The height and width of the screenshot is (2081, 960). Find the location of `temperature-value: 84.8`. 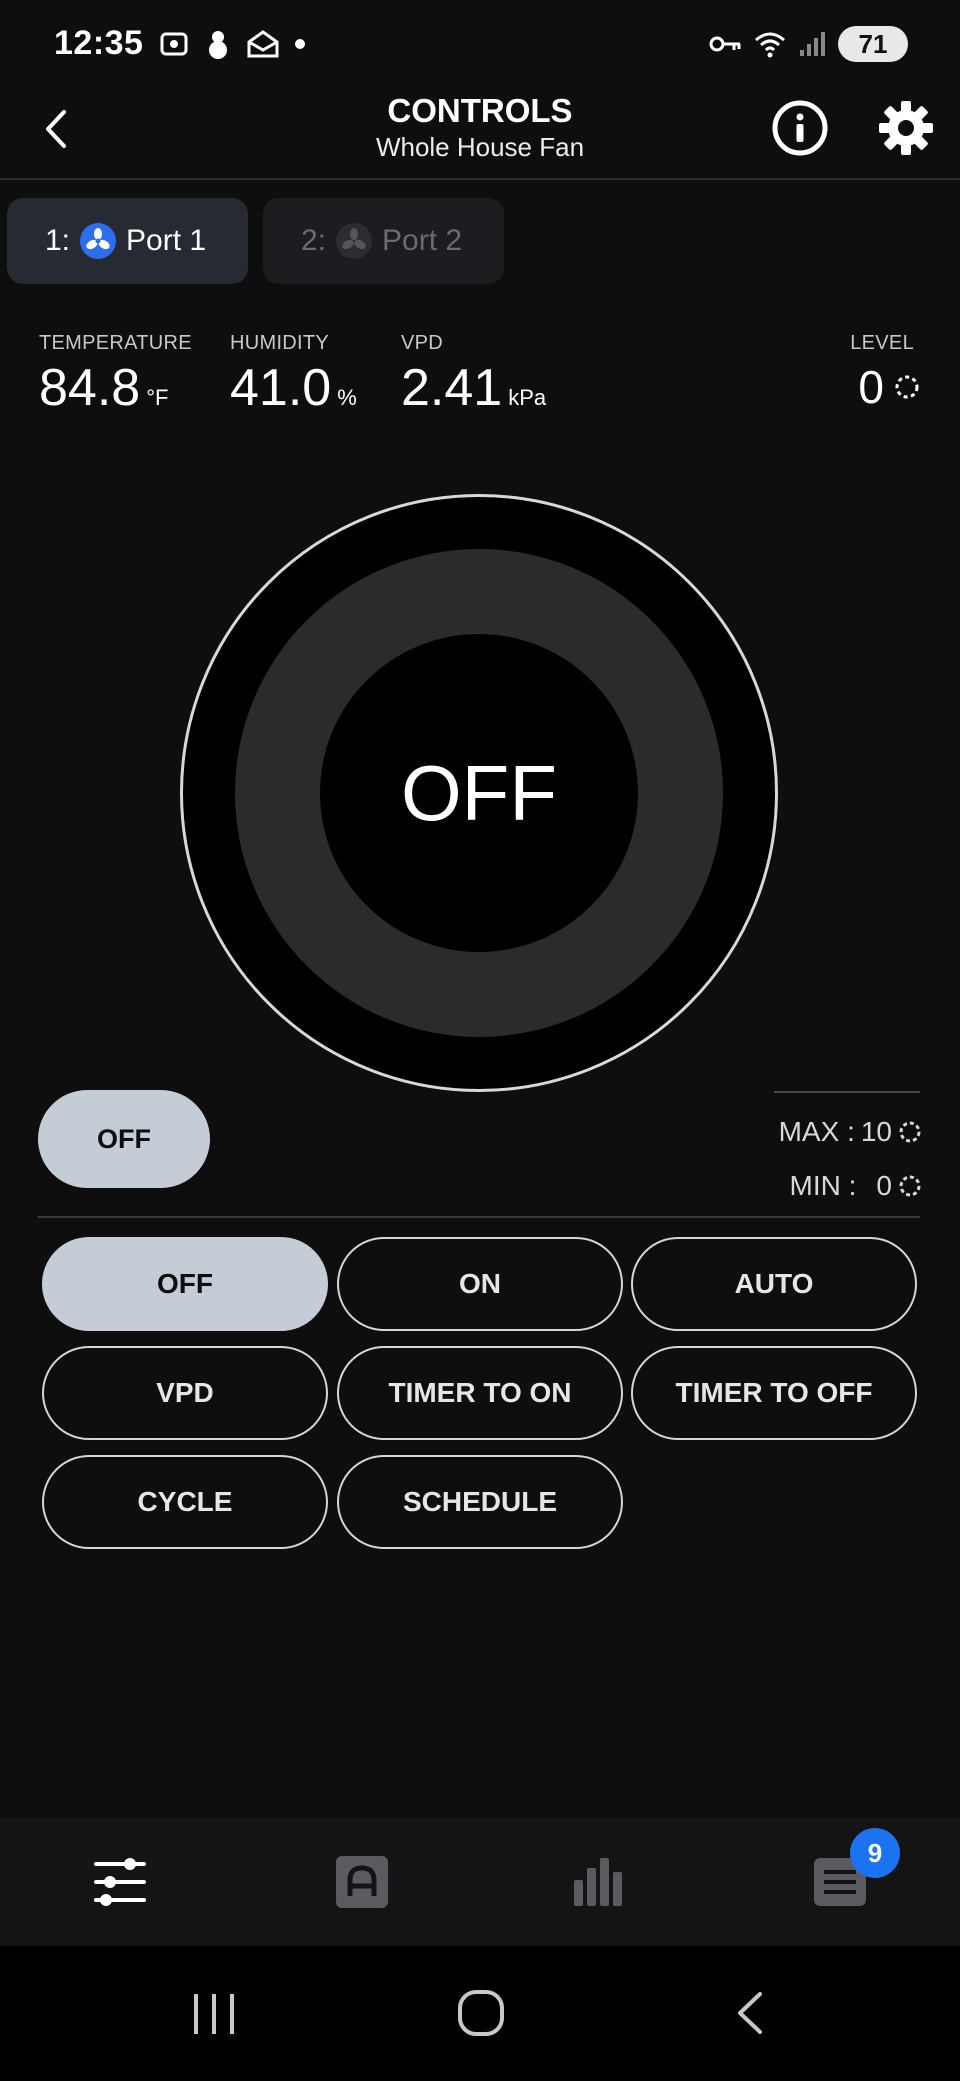

temperature-value: 84.8 is located at coordinates (90, 388).